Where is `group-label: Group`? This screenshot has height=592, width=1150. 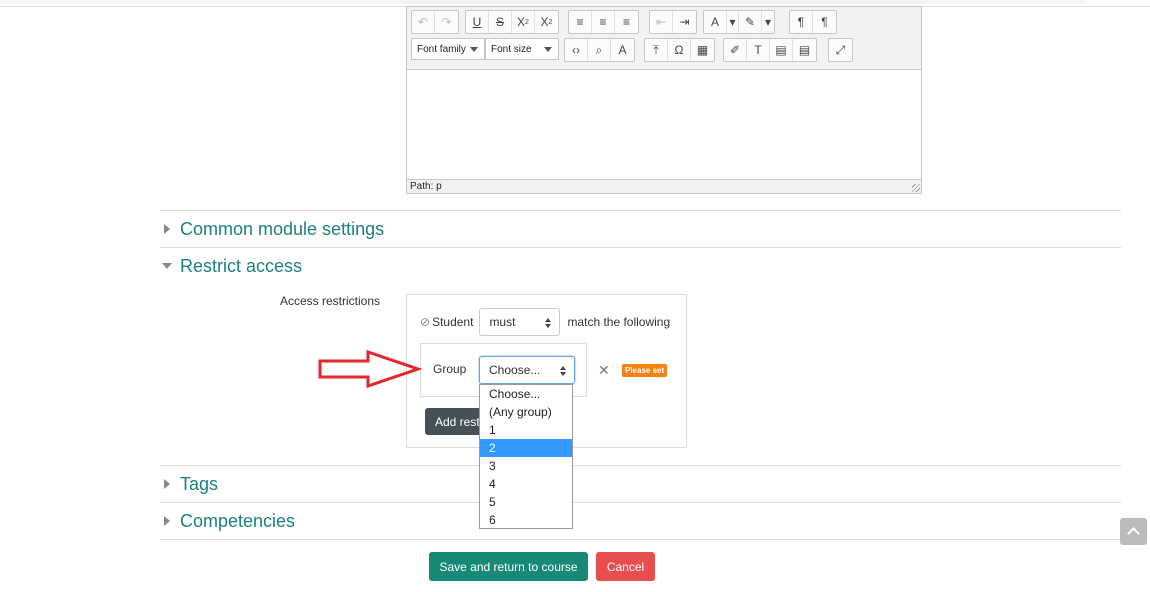 group-label: Group is located at coordinates (450, 369).